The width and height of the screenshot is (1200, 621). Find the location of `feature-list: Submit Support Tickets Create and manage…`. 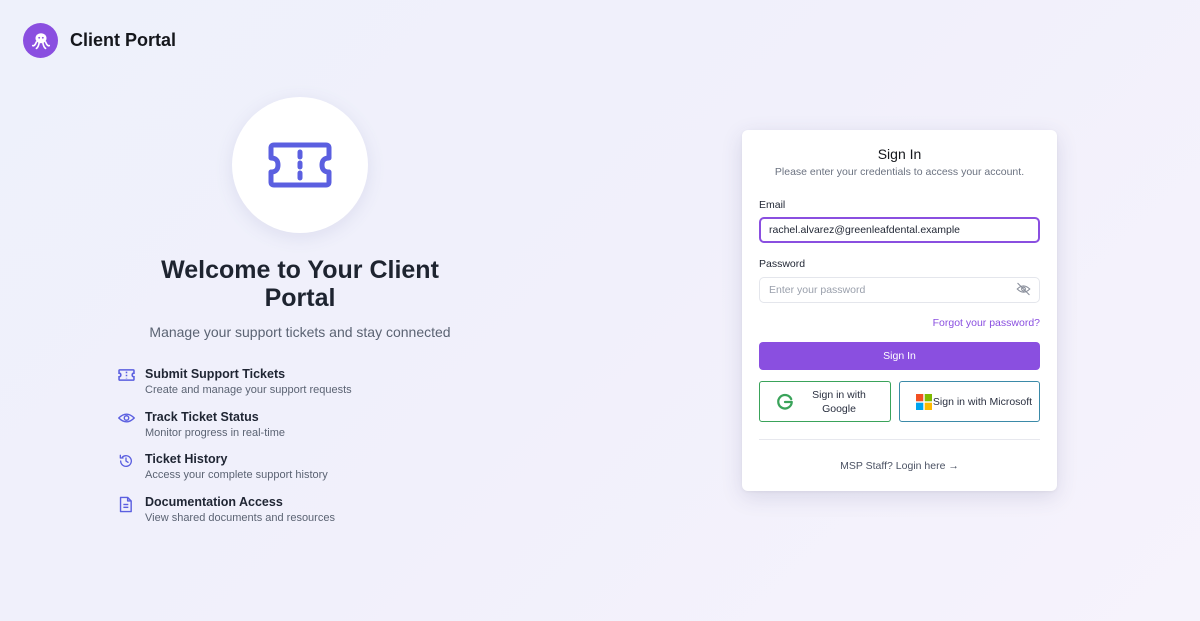

feature-list: Submit Support Tickets Create and manage… is located at coordinates (287, 451).